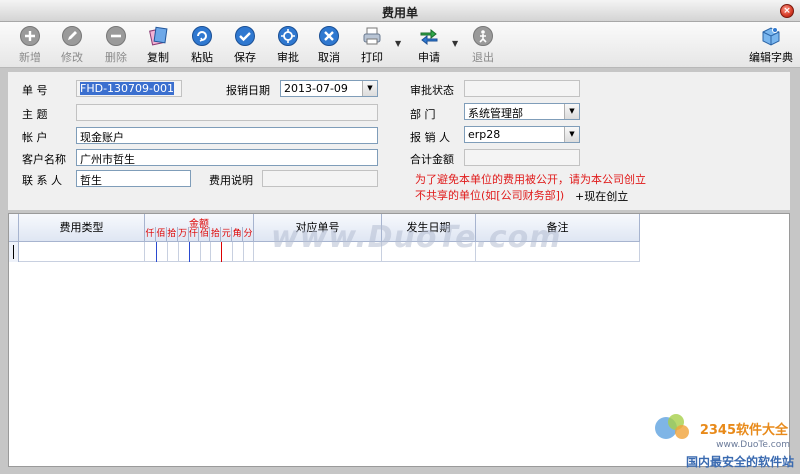 This screenshot has height=474, width=800. I want to click on cancel-button: 取消, so click(329, 45).